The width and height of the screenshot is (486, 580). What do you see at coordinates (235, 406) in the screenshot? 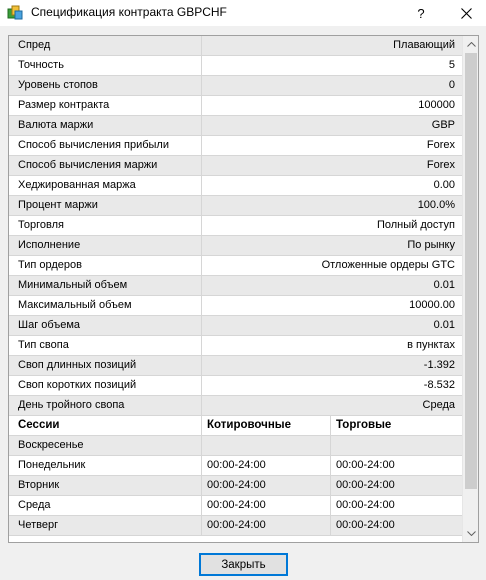
I see `property-row: День тройного свопа Среда` at bounding box center [235, 406].